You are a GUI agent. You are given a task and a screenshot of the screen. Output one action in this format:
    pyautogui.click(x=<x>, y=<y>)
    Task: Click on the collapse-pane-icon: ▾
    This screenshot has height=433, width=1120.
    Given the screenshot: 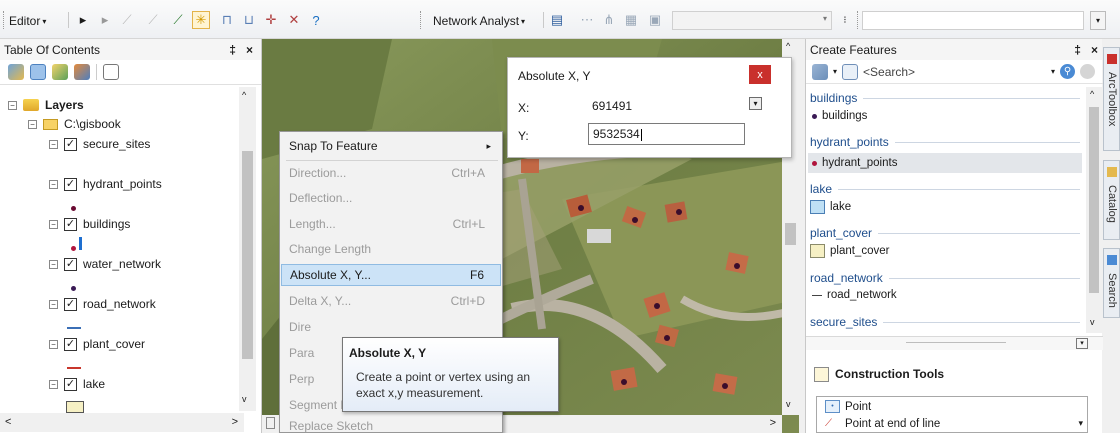 What is the action you would take?
    pyautogui.click(x=1082, y=343)
    